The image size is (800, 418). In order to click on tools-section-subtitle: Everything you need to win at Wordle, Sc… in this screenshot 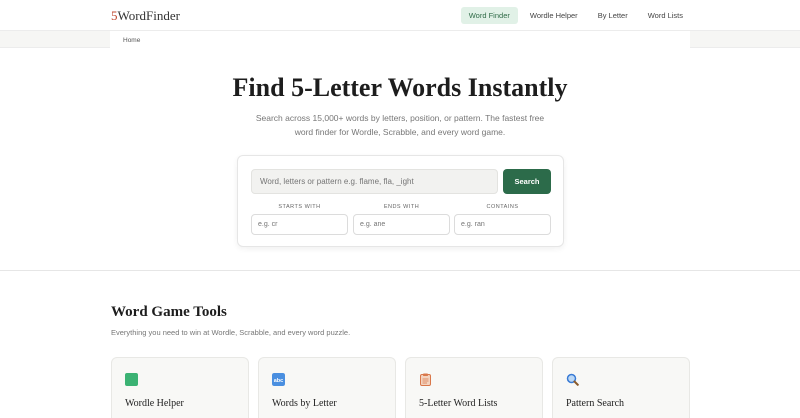, I will do `click(231, 332)`.